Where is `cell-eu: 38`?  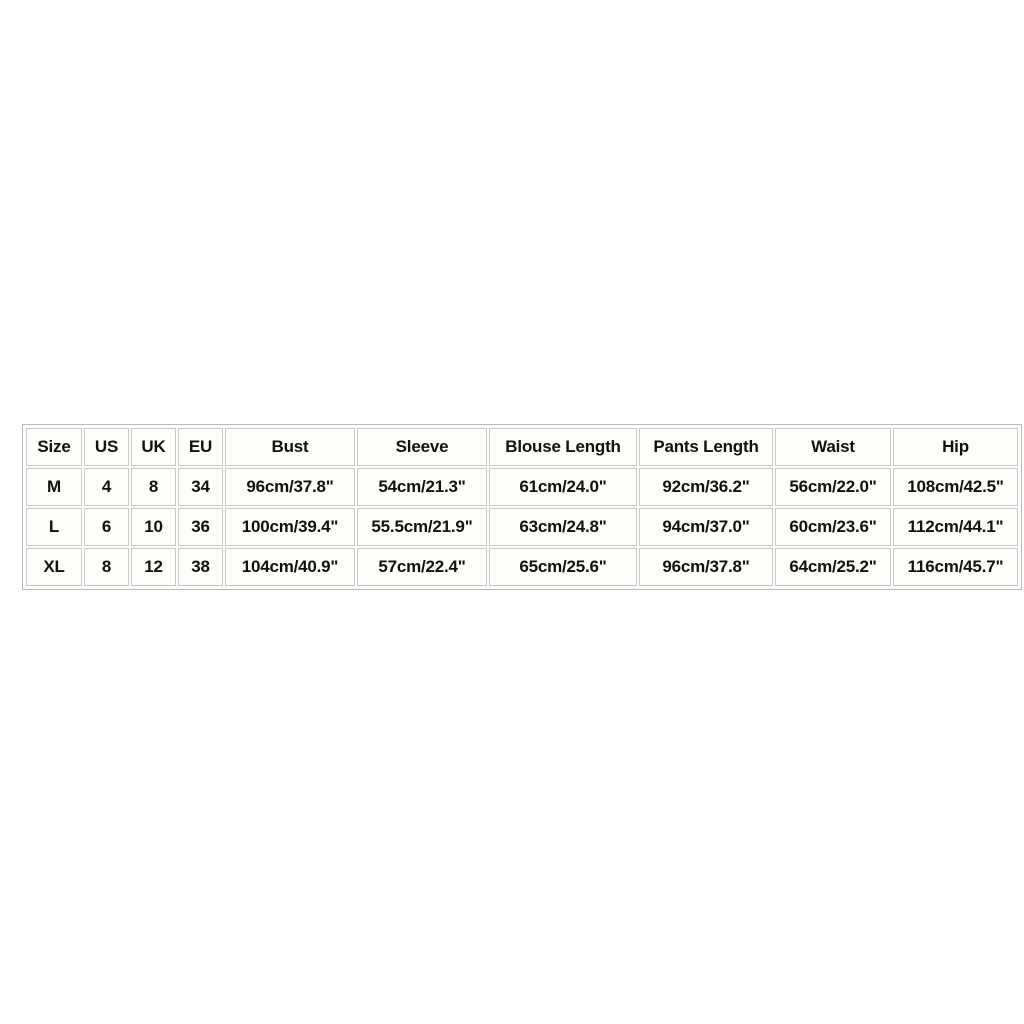 cell-eu: 38 is located at coordinates (200, 567).